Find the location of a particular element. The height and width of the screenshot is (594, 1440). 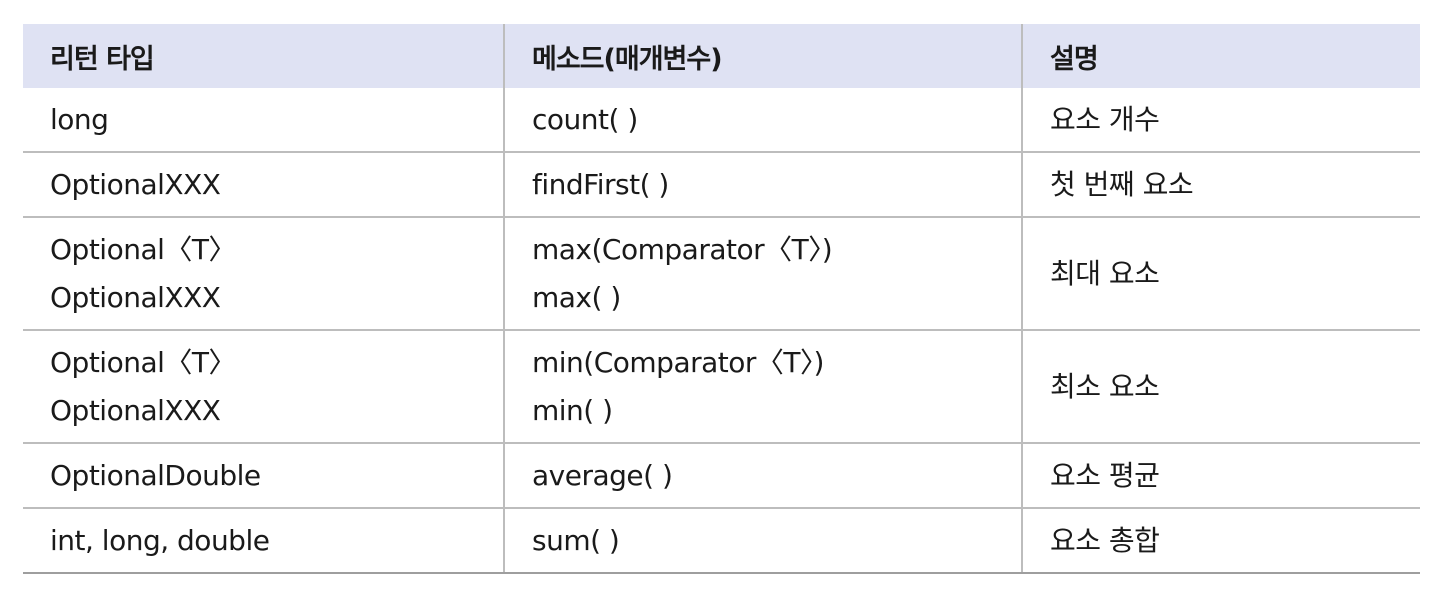

cell-description: 첫 번째 요소 is located at coordinates (1220, 185).